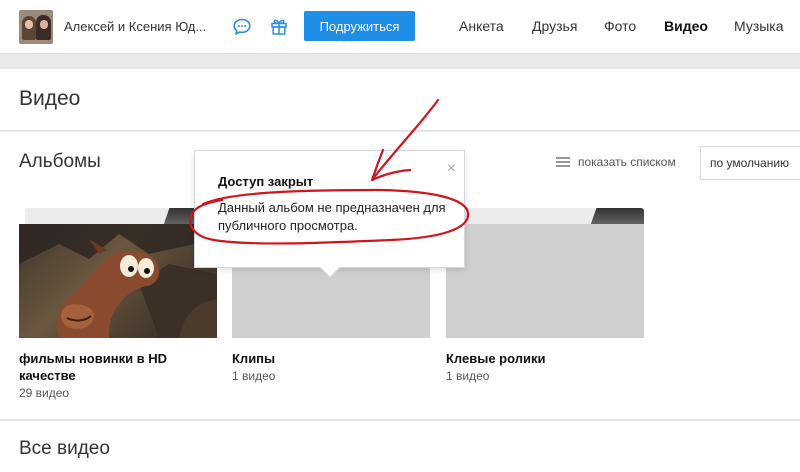 Image resolution: width=800 pixels, height=472 pixels. Describe the element at coordinates (400, 446) in the screenshot. I see `all-videos-panel: Все видео` at that location.